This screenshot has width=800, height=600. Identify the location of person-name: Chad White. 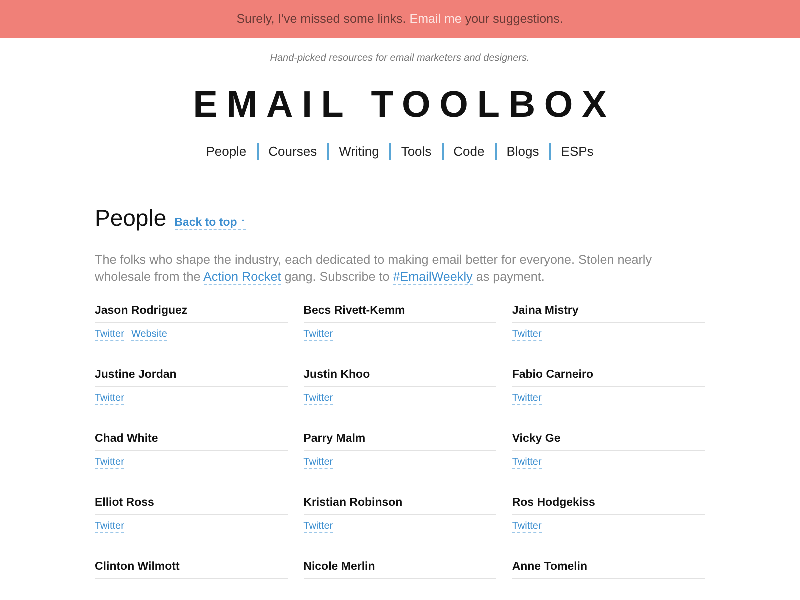
(191, 440).